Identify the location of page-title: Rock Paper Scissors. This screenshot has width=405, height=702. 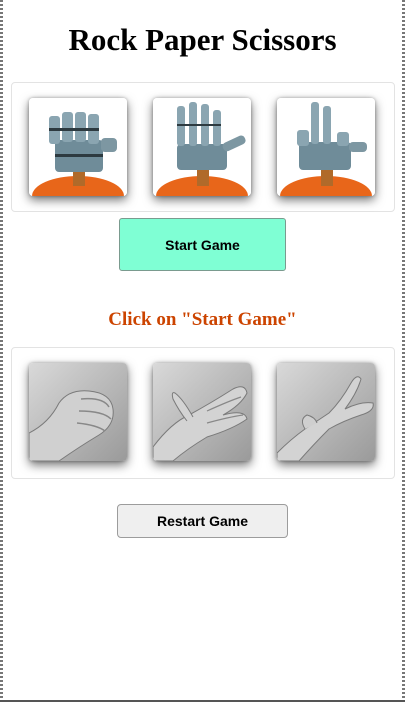
(202, 39).